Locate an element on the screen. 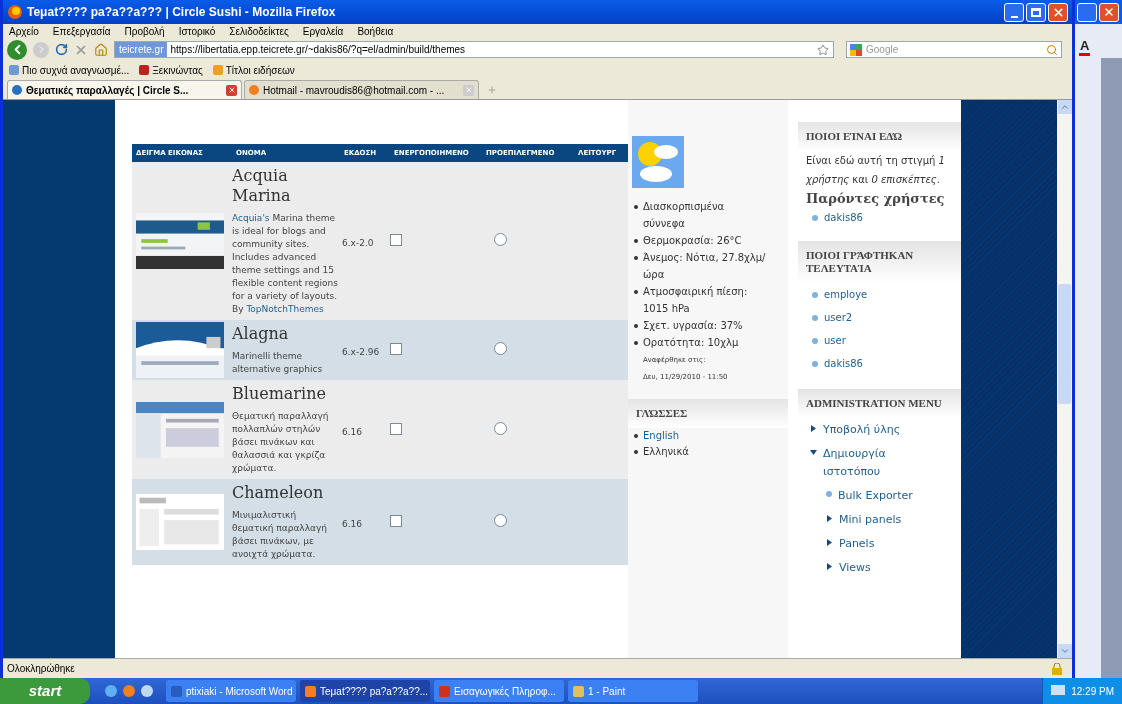 This screenshot has width=1122, height=704. plus-icon is located at coordinates (492, 89).